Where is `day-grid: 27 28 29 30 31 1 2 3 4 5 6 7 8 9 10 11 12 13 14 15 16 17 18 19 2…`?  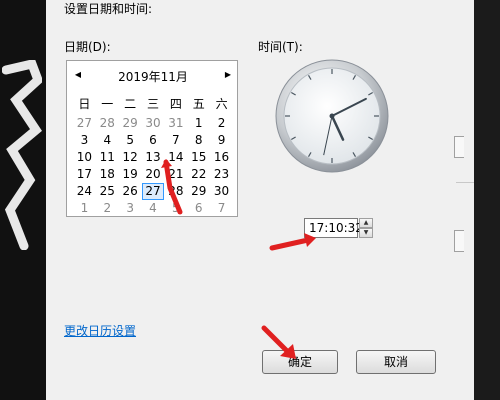
day-grid: 27 28 29 30 31 1 2 3 4 5 6 7 8 9 10 11 12 13 14 15 16 17 18 19 2… is located at coordinates (153, 166).